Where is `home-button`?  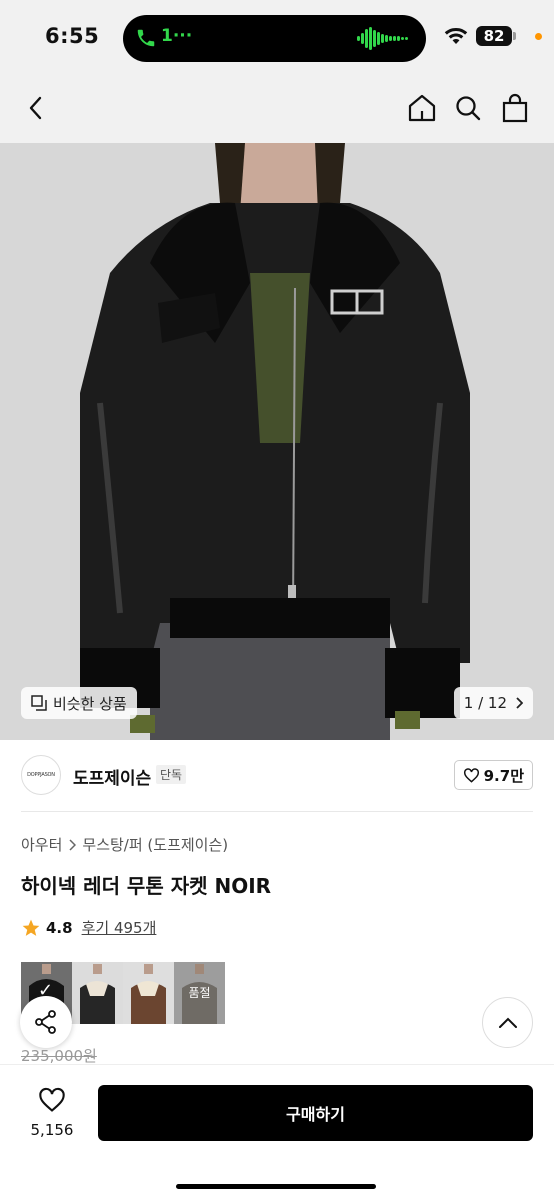 home-button is located at coordinates (422, 108).